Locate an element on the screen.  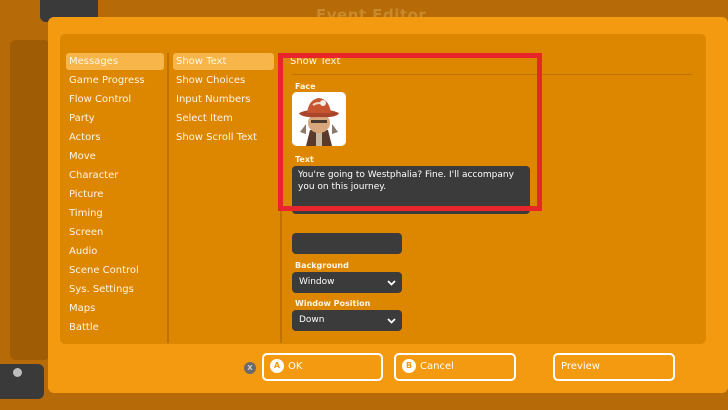
face-label: Face is located at coordinates (305, 86).